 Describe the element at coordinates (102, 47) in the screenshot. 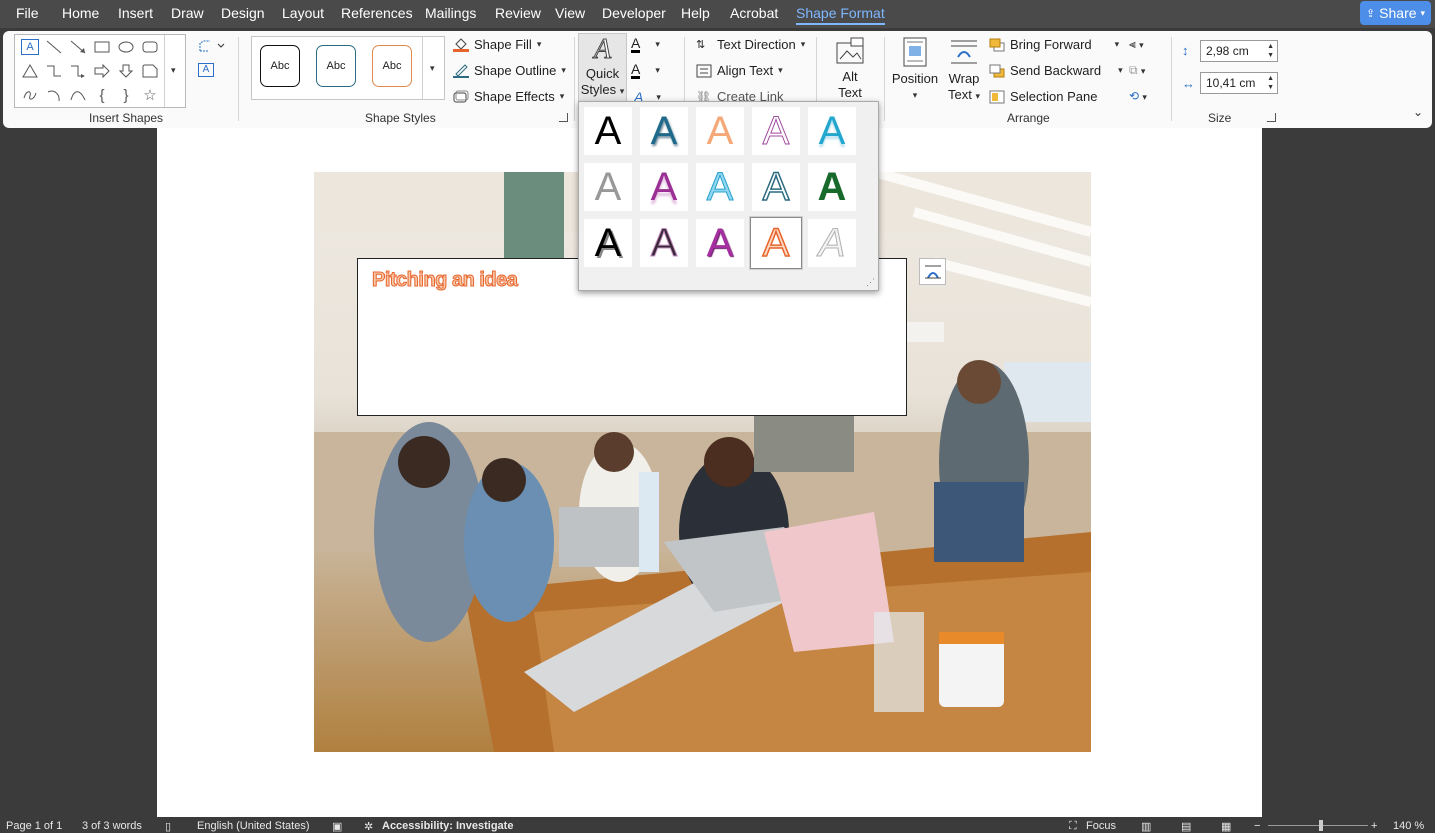

I see `rectangle-shape-icon` at that location.